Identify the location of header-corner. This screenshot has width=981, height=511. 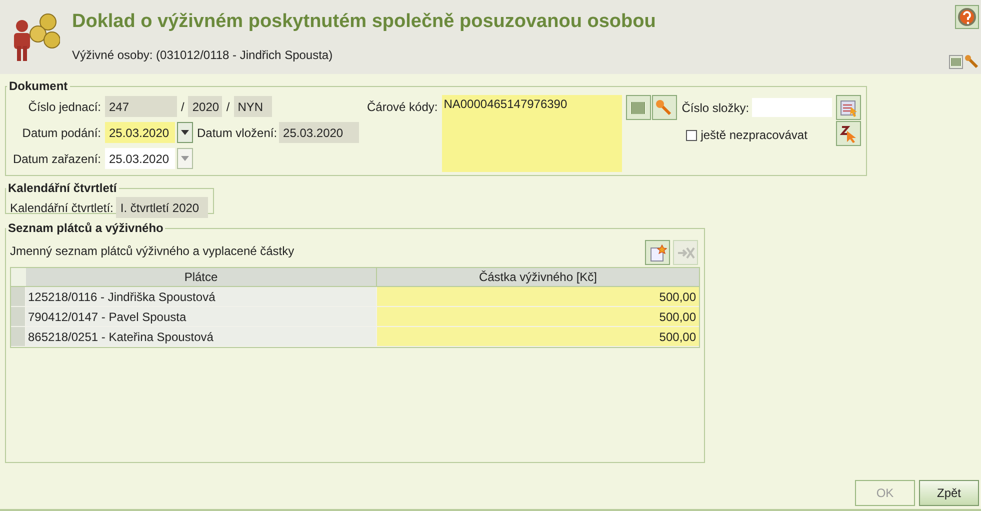
(18, 277).